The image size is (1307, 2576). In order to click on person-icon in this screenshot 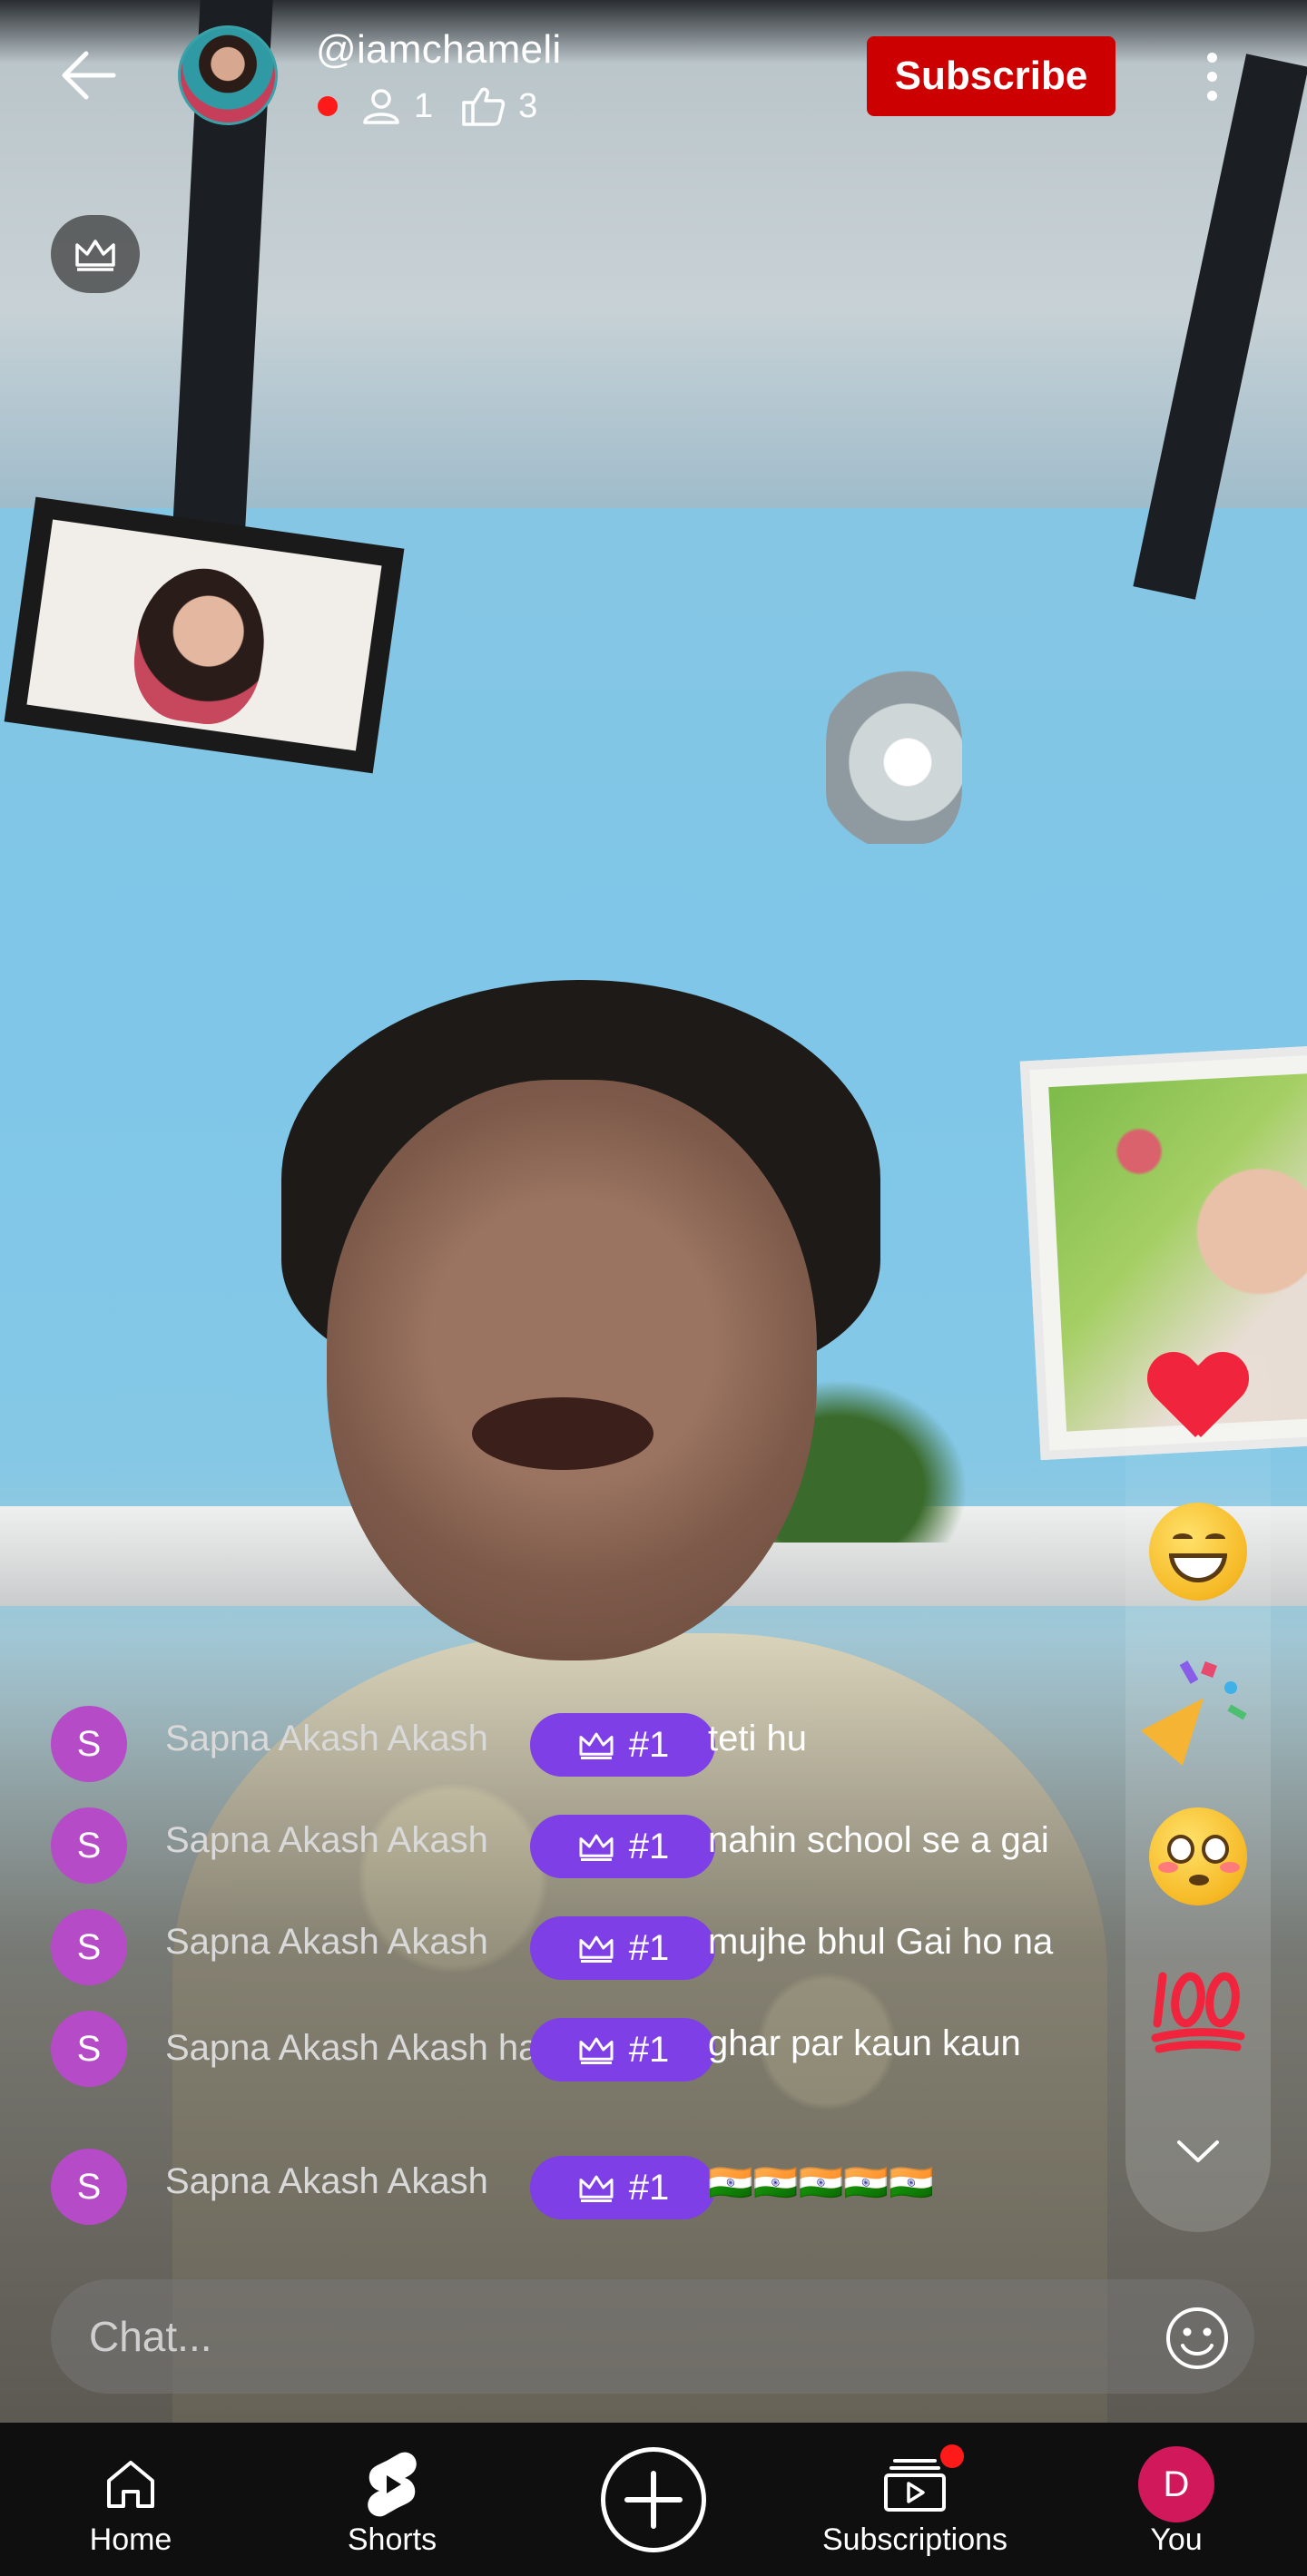, I will do `click(381, 106)`.